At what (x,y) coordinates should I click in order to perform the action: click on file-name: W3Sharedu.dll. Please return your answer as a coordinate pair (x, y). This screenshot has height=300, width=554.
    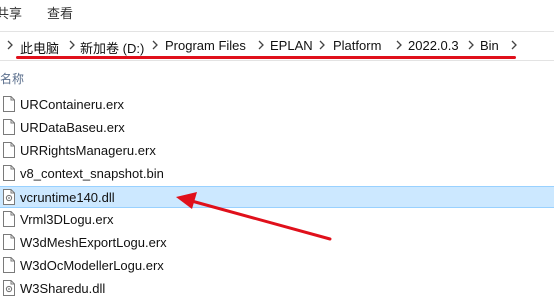
    Looking at the image, I should click on (63, 288).